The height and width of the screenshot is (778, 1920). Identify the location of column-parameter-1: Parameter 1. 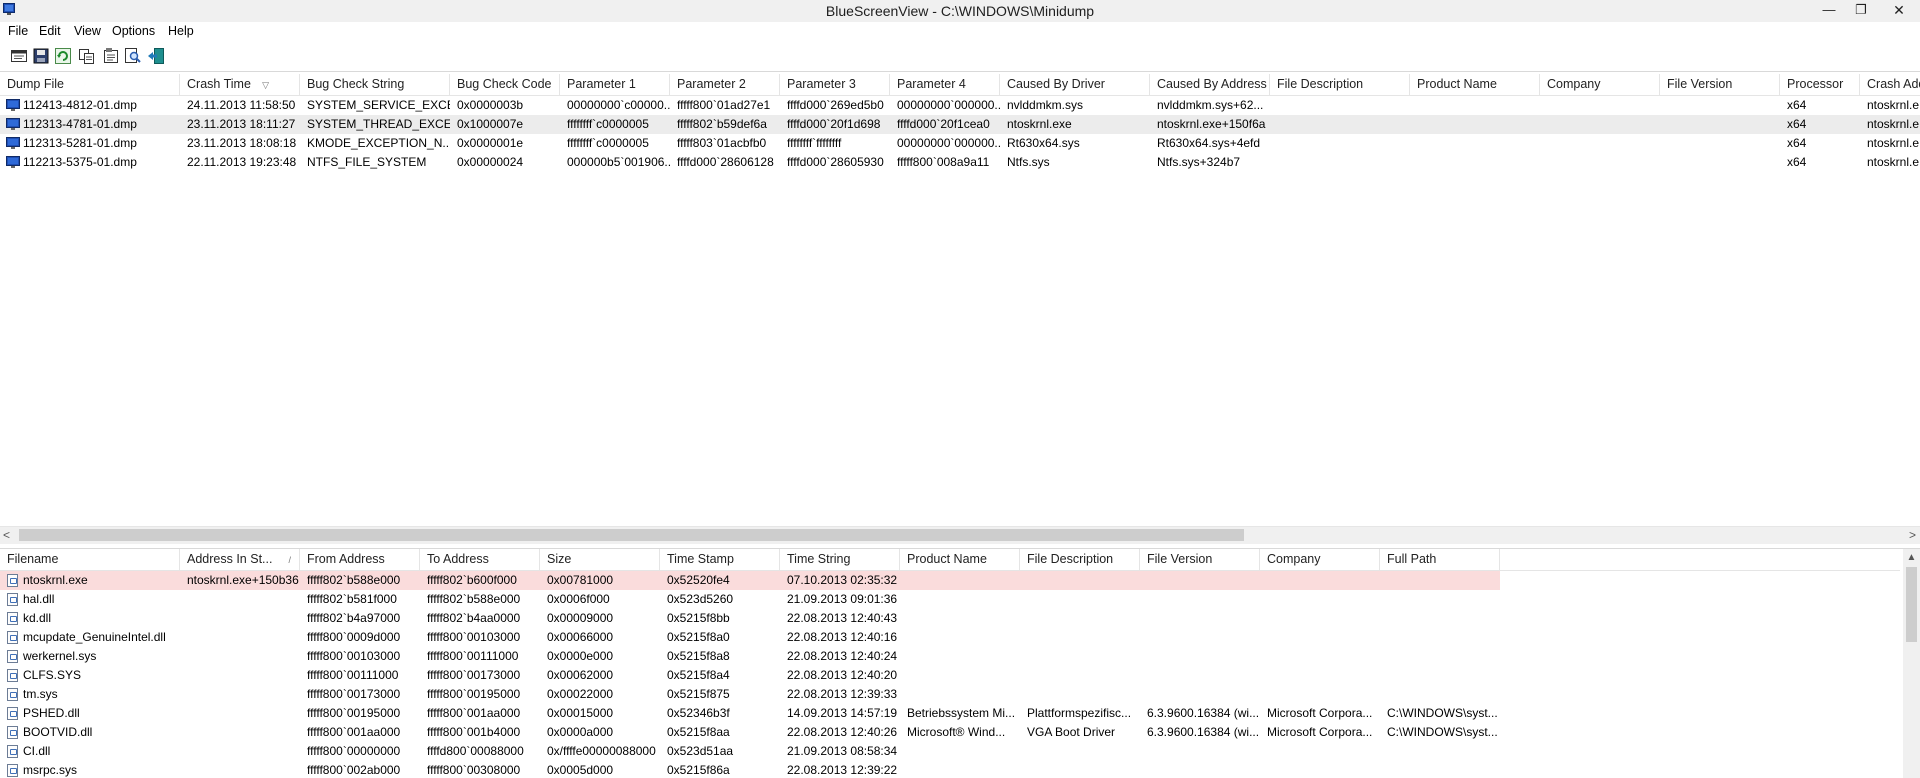
(615, 84).